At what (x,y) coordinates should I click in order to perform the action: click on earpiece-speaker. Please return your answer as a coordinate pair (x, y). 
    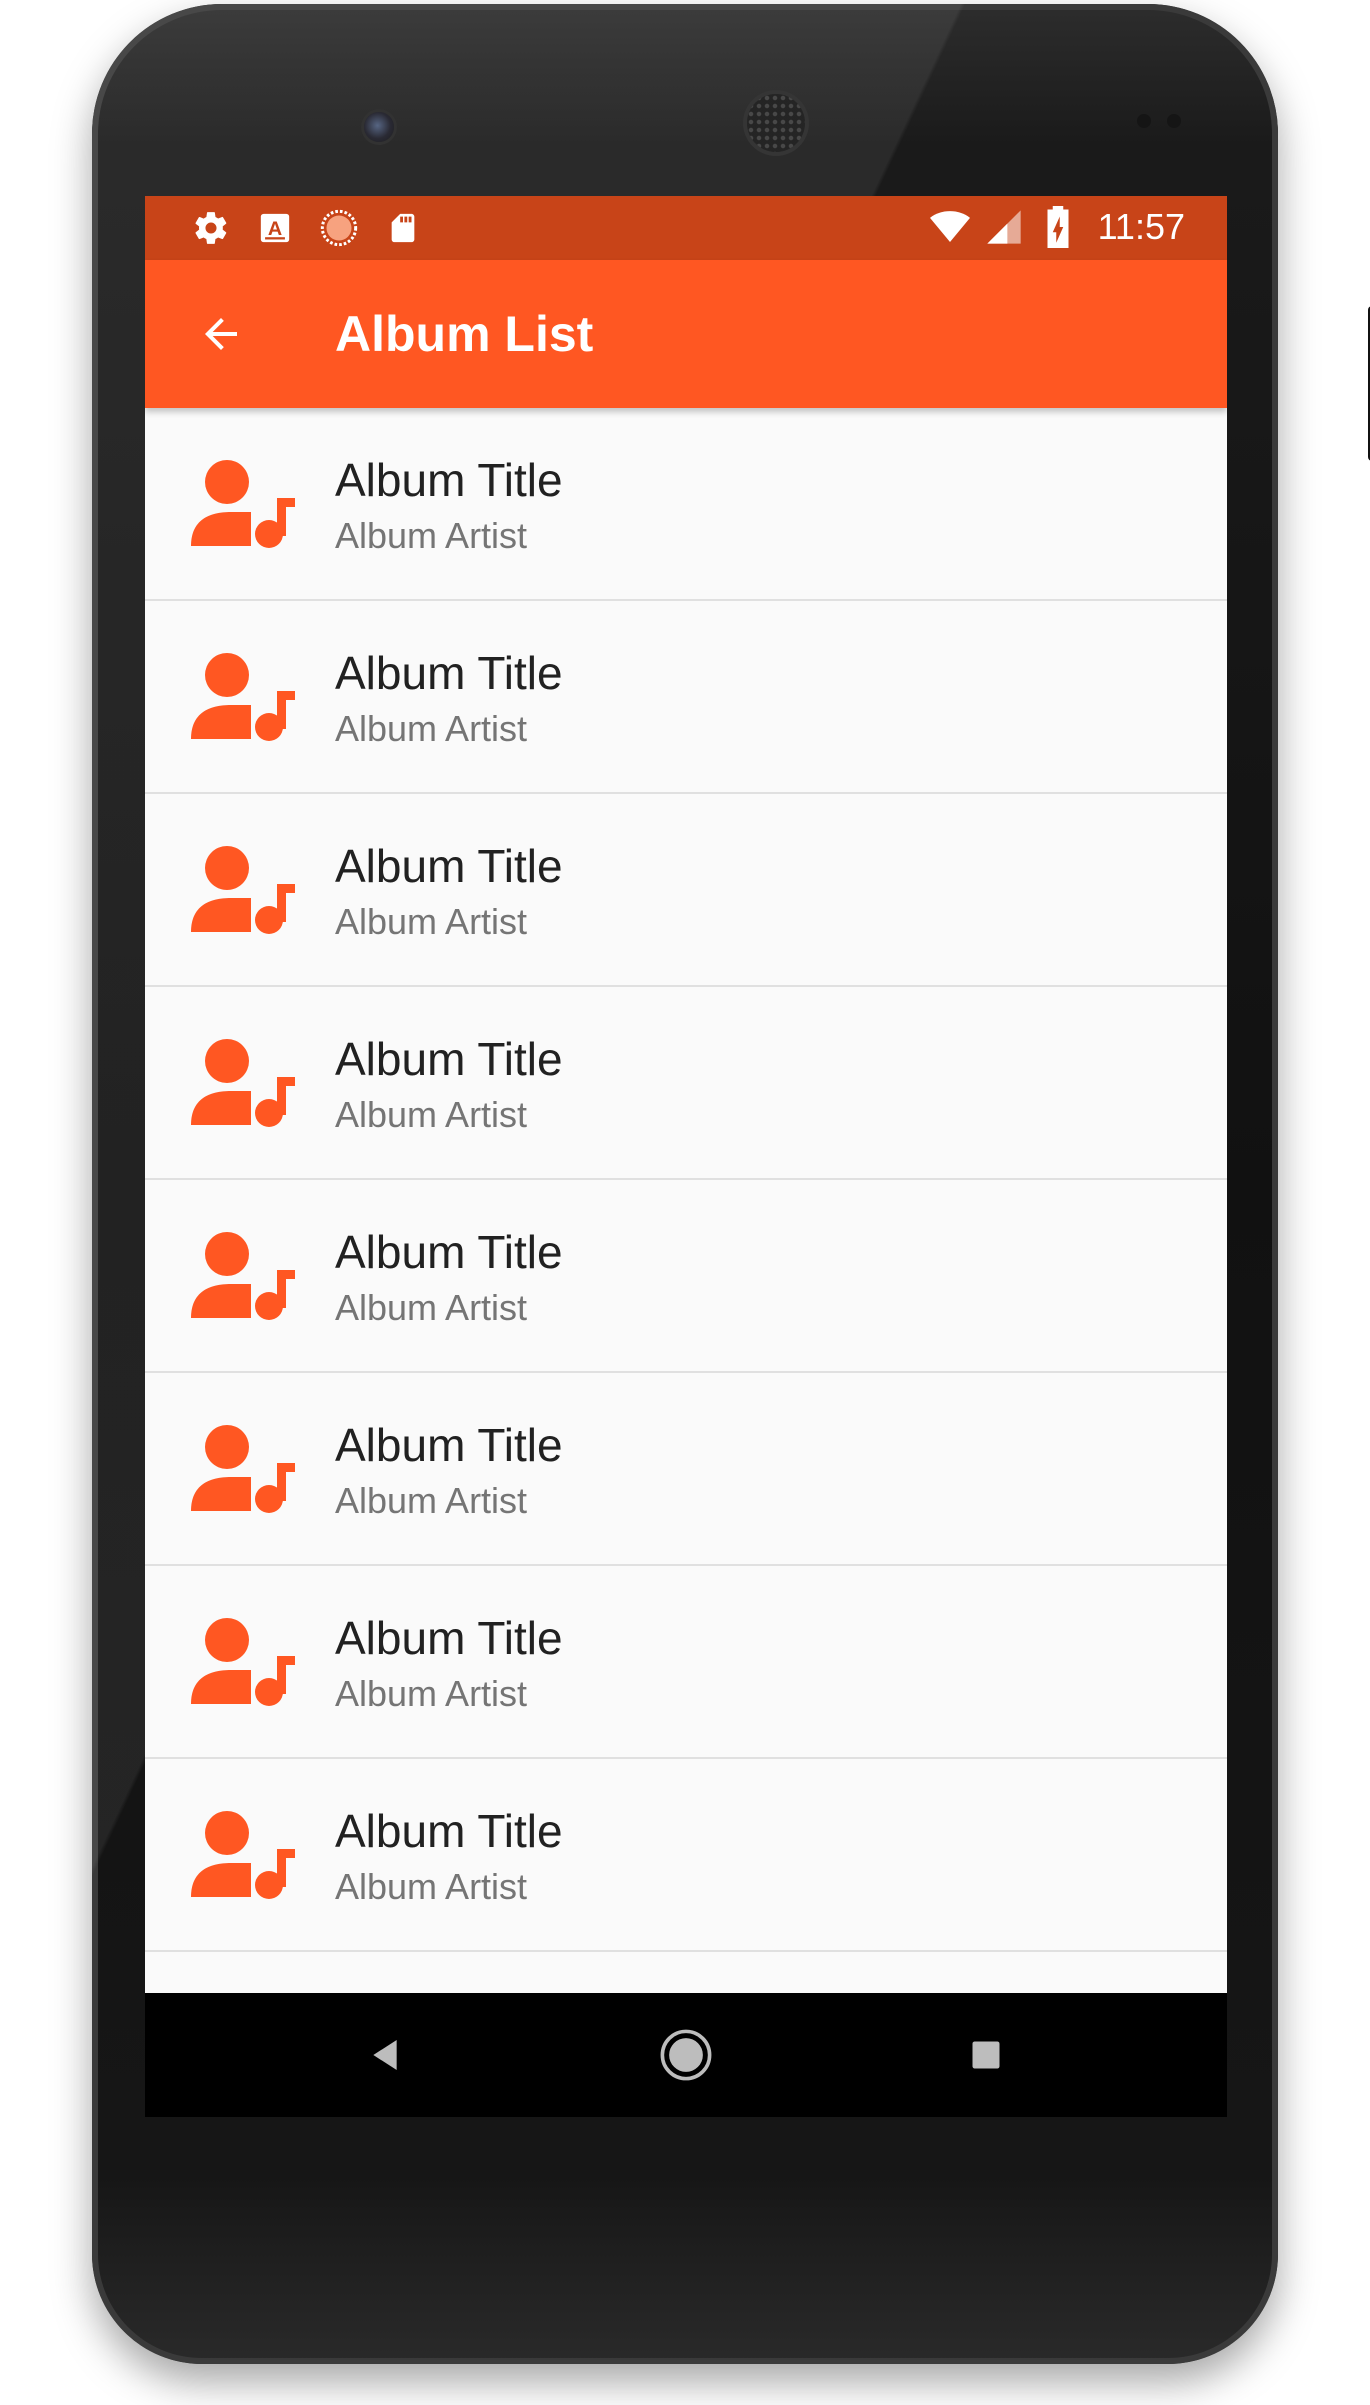
    Looking at the image, I should click on (776, 123).